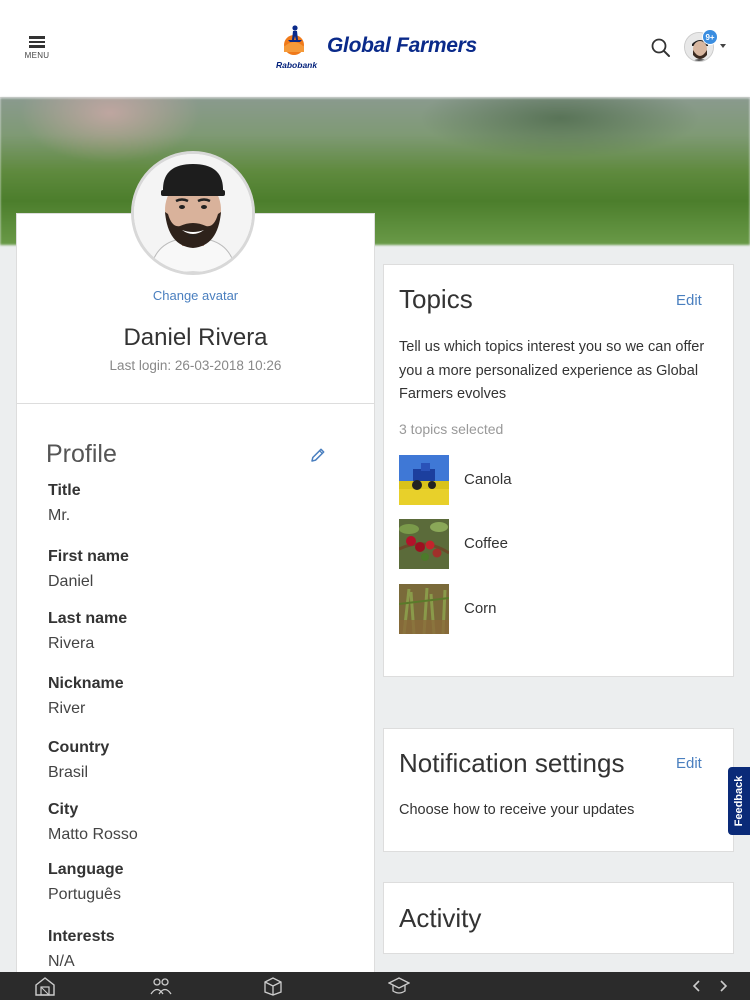 The image size is (750, 1000). What do you see at coordinates (79, 747) in the screenshot?
I see `field-label-country: Country` at bounding box center [79, 747].